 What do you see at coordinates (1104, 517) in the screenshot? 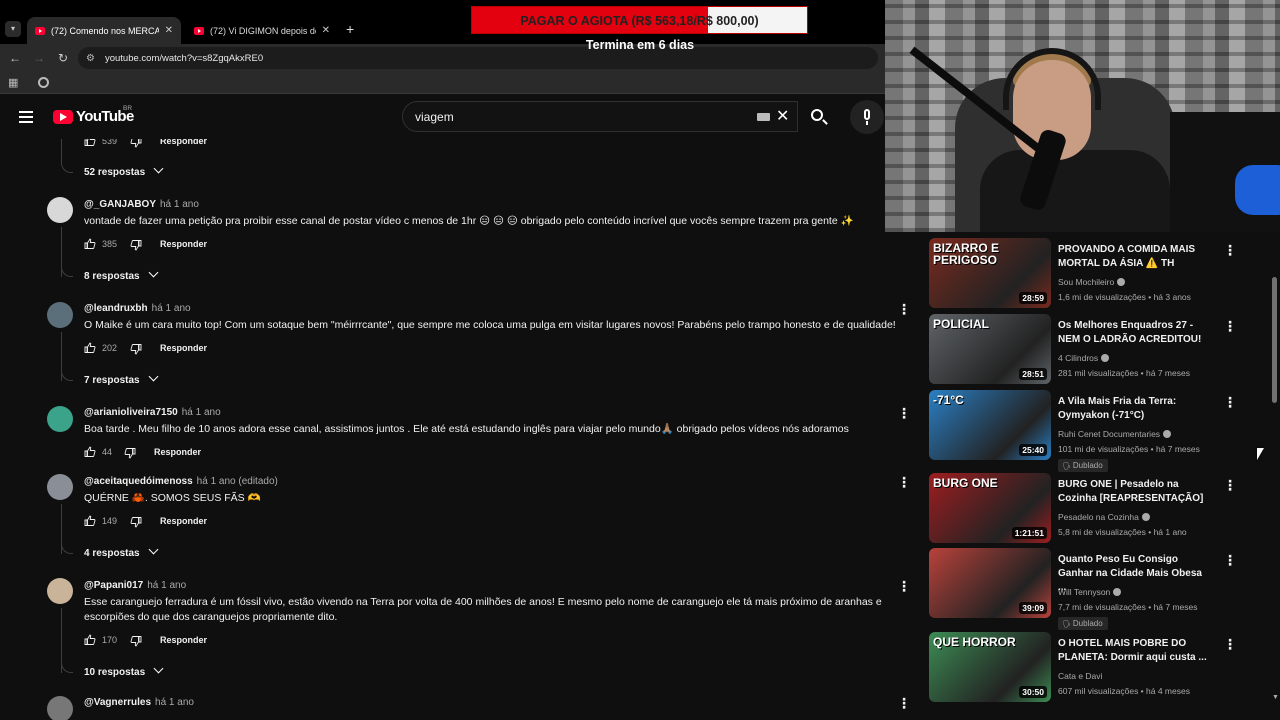
I see `channel-name: Pesadelo na Cozinha` at bounding box center [1104, 517].